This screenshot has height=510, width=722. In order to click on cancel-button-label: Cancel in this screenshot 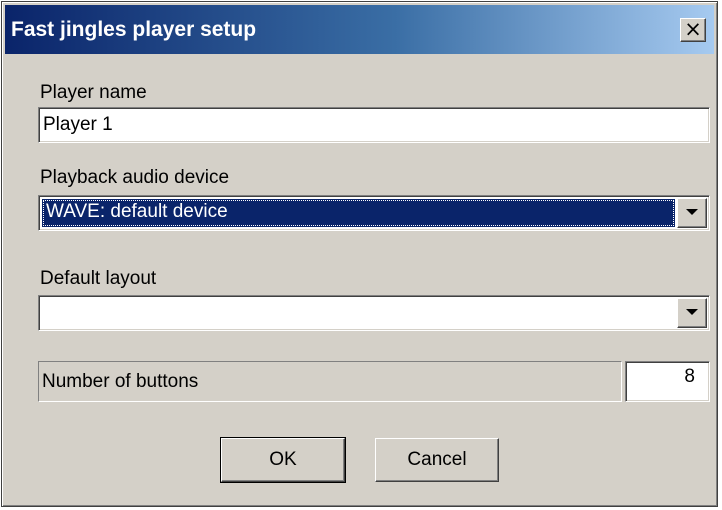, I will do `click(437, 459)`.